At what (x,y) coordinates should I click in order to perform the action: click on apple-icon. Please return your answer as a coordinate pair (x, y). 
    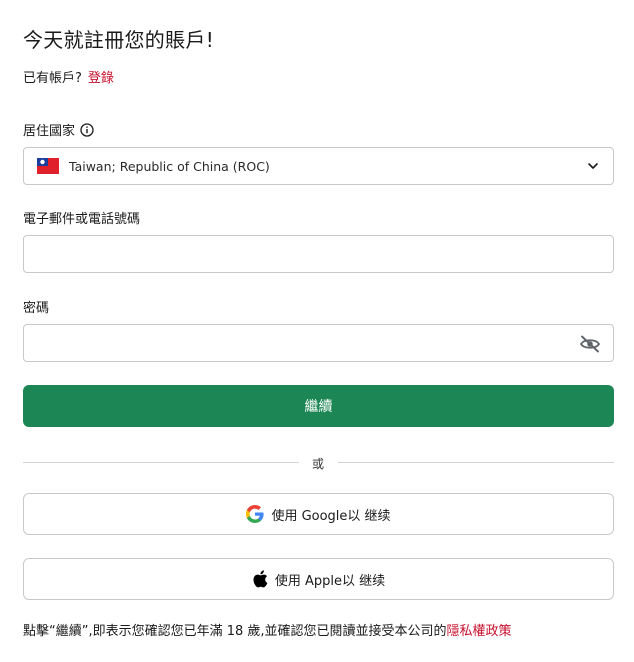
    Looking at the image, I should click on (260, 579).